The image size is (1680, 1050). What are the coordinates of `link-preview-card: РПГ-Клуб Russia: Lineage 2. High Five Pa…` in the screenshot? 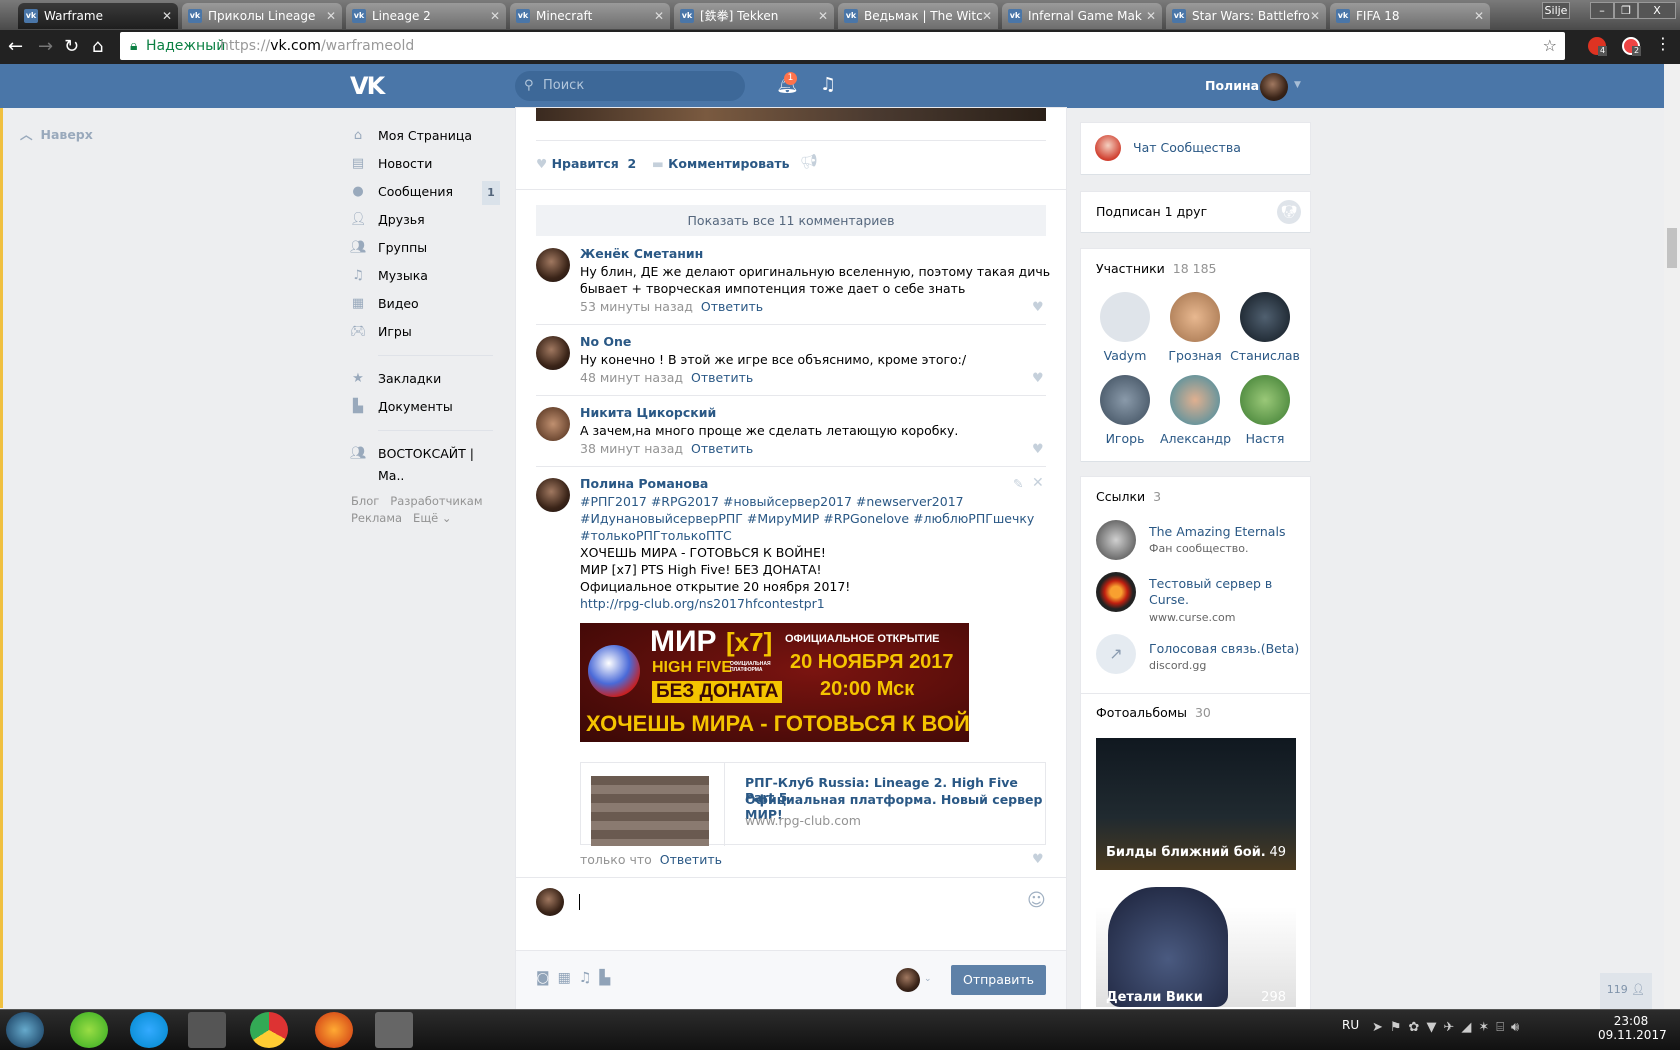 It's located at (813, 804).